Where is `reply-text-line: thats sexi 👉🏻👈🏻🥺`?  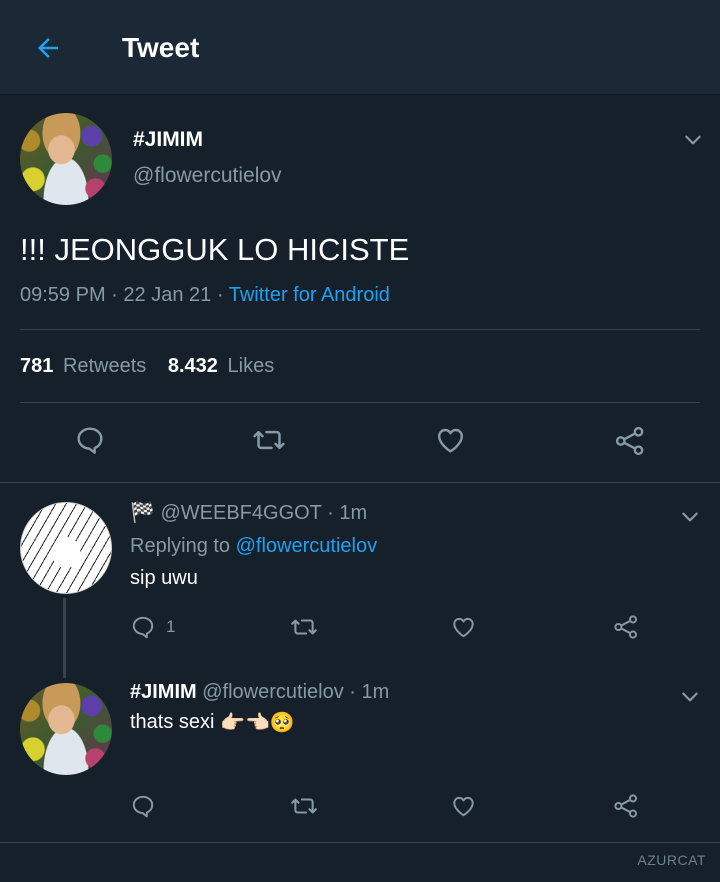
reply-text-line: thats sexi 👉🏻👈🏻🥺 is located at coordinates (212, 722).